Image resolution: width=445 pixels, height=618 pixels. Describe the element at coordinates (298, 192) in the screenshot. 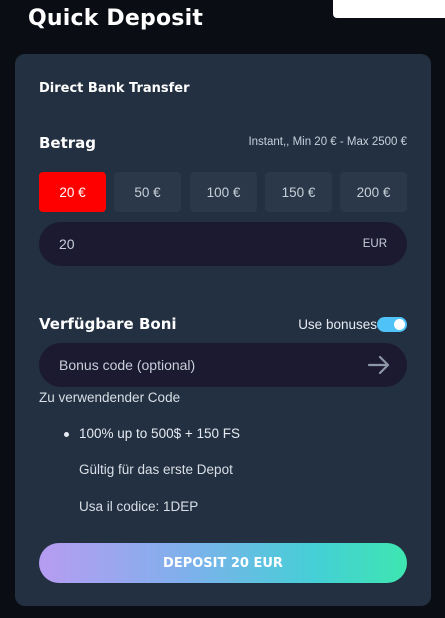

I see `amount-preset-150: 150 €` at that location.